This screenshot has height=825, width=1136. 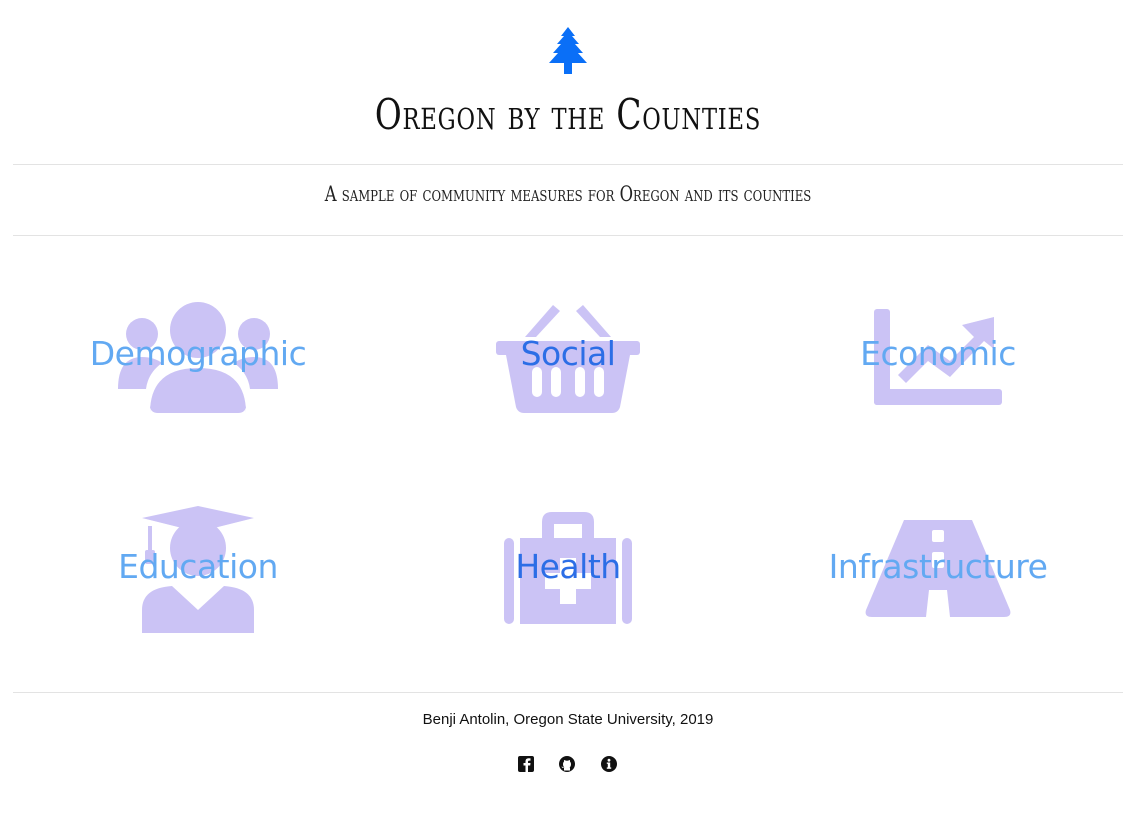 What do you see at coordinates (568, 235) in the screenshot?
I see `subtitle-divider` at bounding box center [568, 235].